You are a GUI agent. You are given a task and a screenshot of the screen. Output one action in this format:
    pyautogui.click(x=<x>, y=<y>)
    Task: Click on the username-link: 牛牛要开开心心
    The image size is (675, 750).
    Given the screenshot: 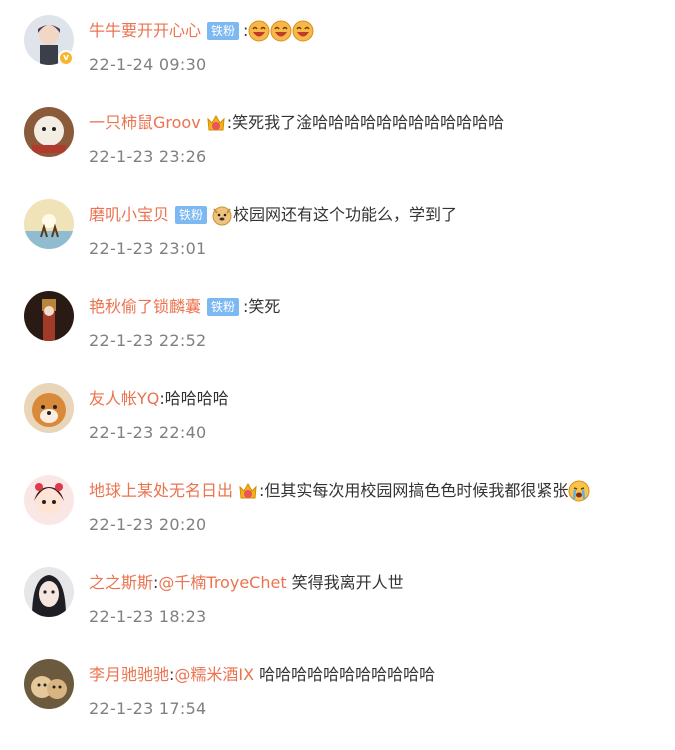 What is the action you would take?
    pyautogui.click(x=145, y=31)
    